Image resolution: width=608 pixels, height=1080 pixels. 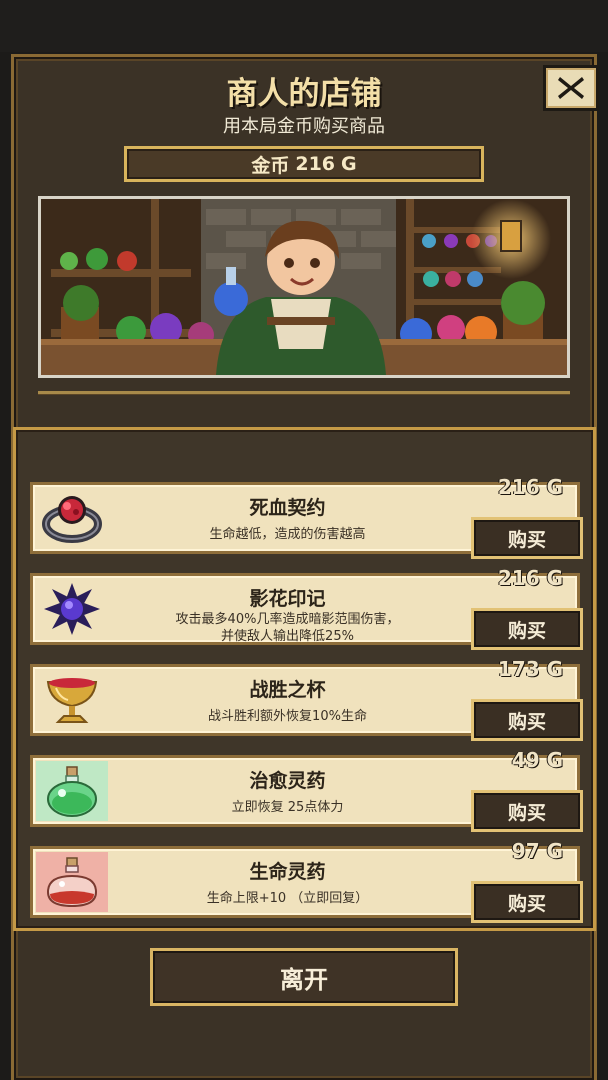 I want to click on shop-item: 治愈灵药 立即恢复 25点体力 49 G 购买, so click(x=306, y=790).